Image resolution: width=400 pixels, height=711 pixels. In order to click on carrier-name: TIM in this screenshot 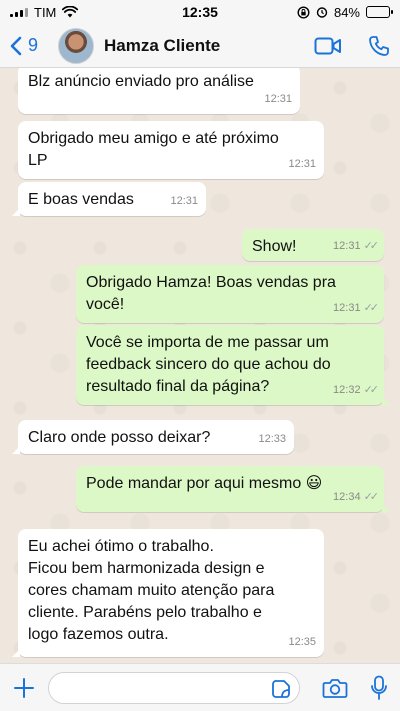, I will do `click(45, 12)`.